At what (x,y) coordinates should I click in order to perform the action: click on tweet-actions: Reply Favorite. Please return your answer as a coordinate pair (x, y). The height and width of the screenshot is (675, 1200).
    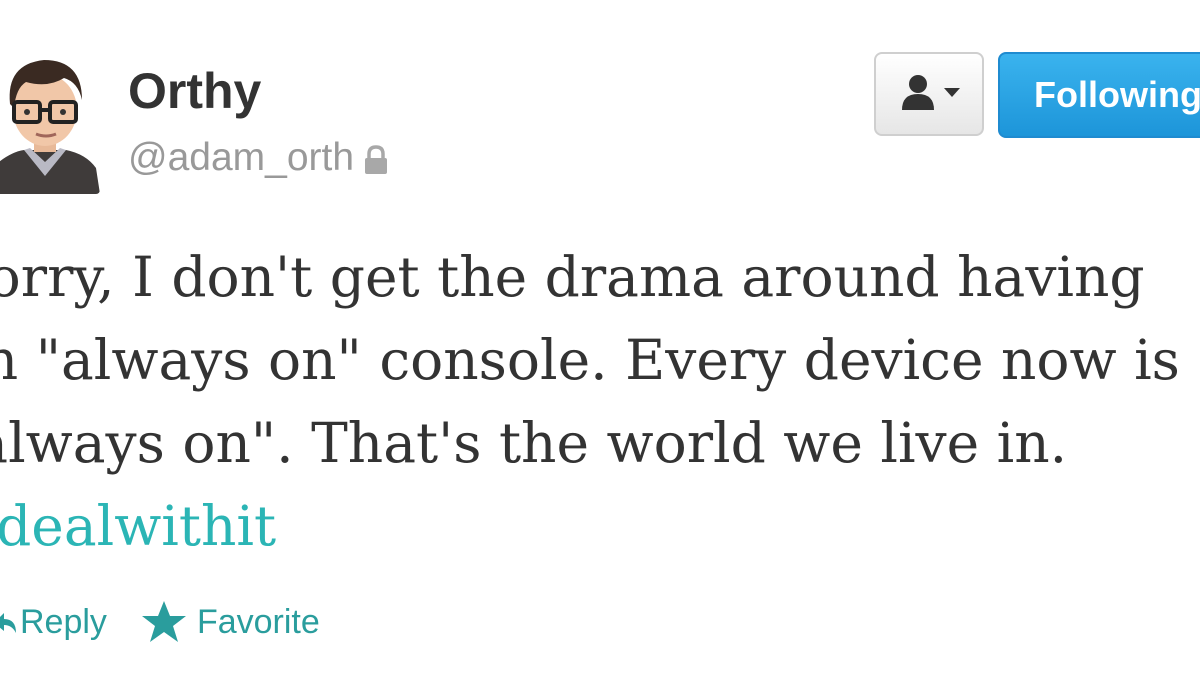
    Looking at the image, I should click on (160, 622).